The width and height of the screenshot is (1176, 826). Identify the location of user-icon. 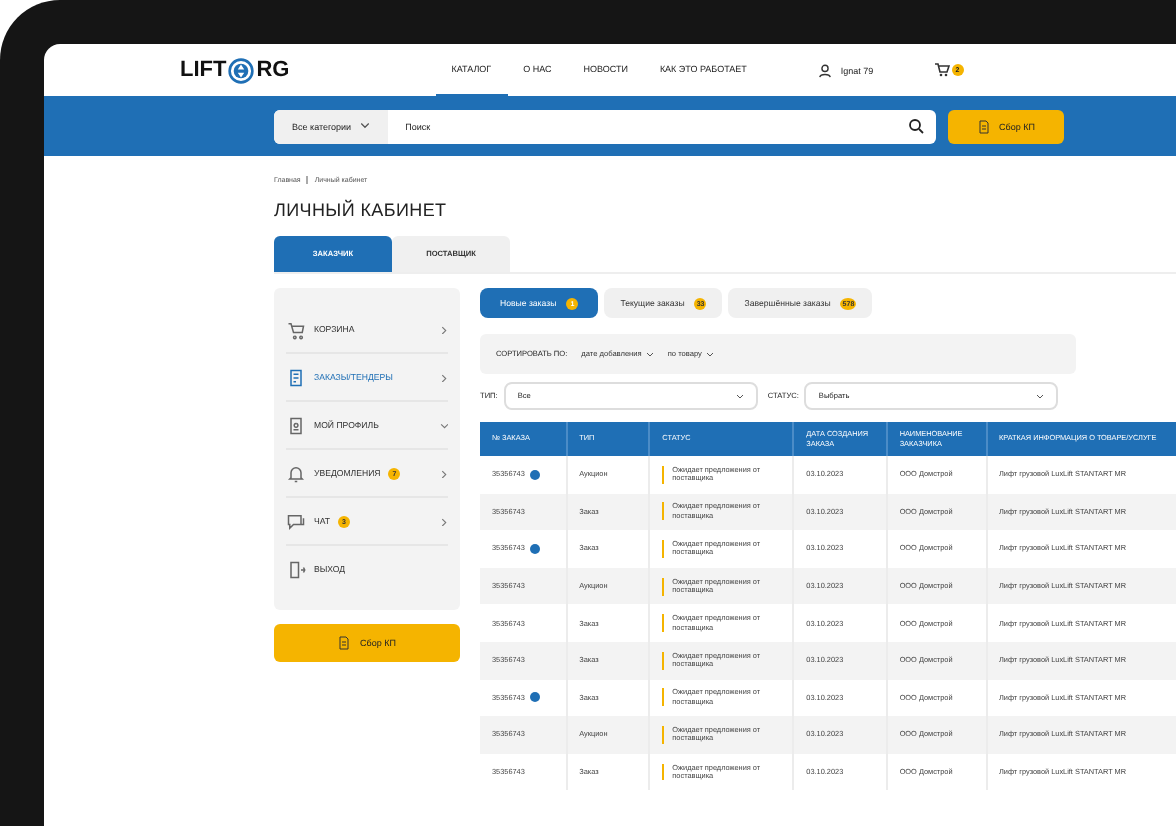
(825, 70).